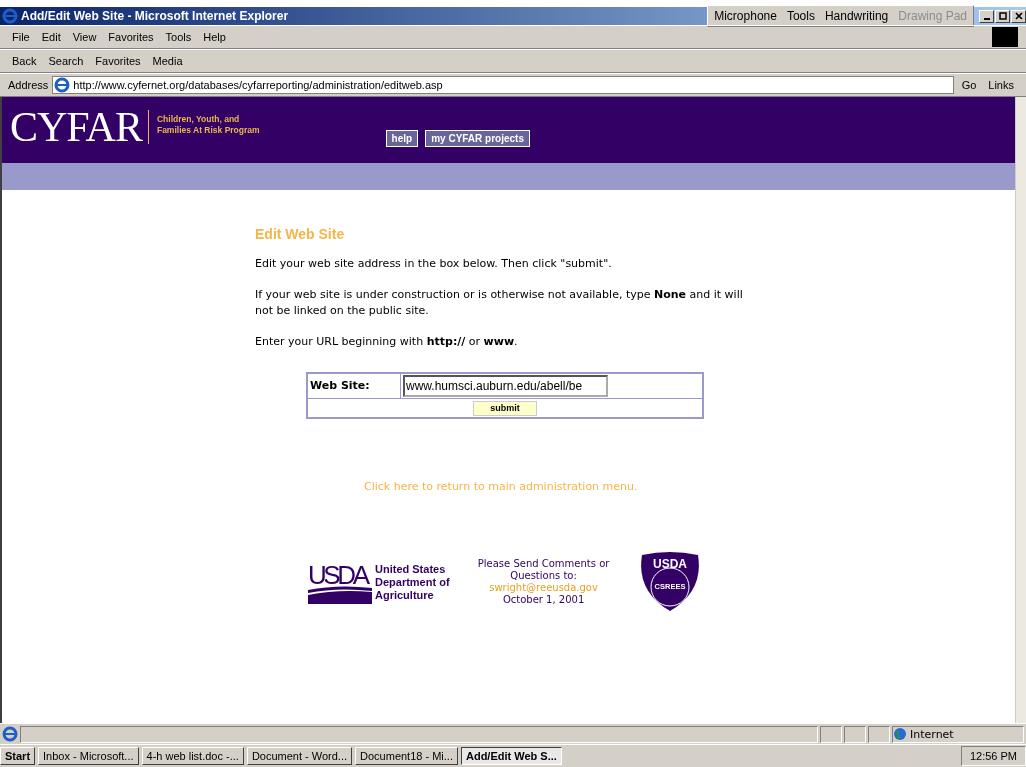 The image size is (1026, 767). I want to click on maximize-button, so click(1002, 16).